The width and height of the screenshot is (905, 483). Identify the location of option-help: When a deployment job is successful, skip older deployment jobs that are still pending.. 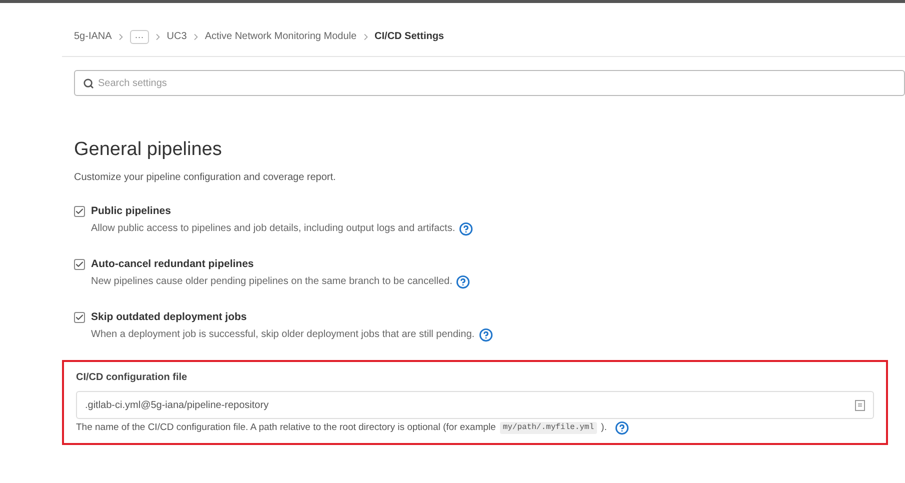
(283, 335).